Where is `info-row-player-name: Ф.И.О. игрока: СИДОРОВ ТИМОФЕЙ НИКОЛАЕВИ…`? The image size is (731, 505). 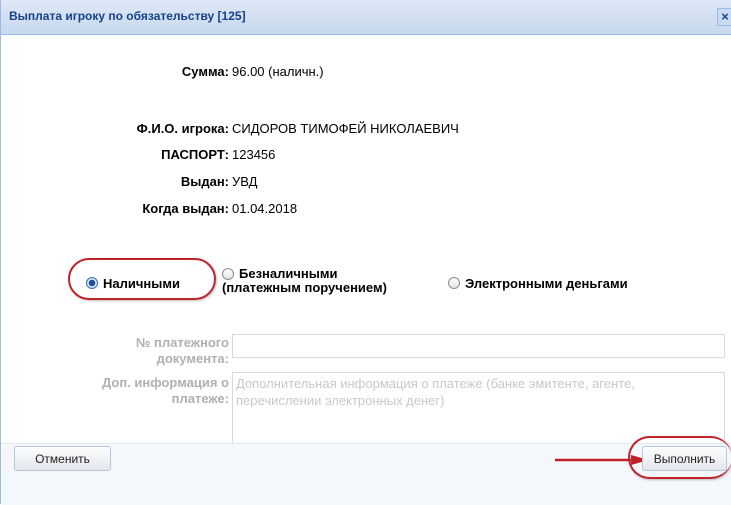
info-row-player-name: Ф.И.О. игрока: СИДОРОВ ТИМОФЕЙ НИКОЛАЕВИ… is located at coordinates (366, 131).